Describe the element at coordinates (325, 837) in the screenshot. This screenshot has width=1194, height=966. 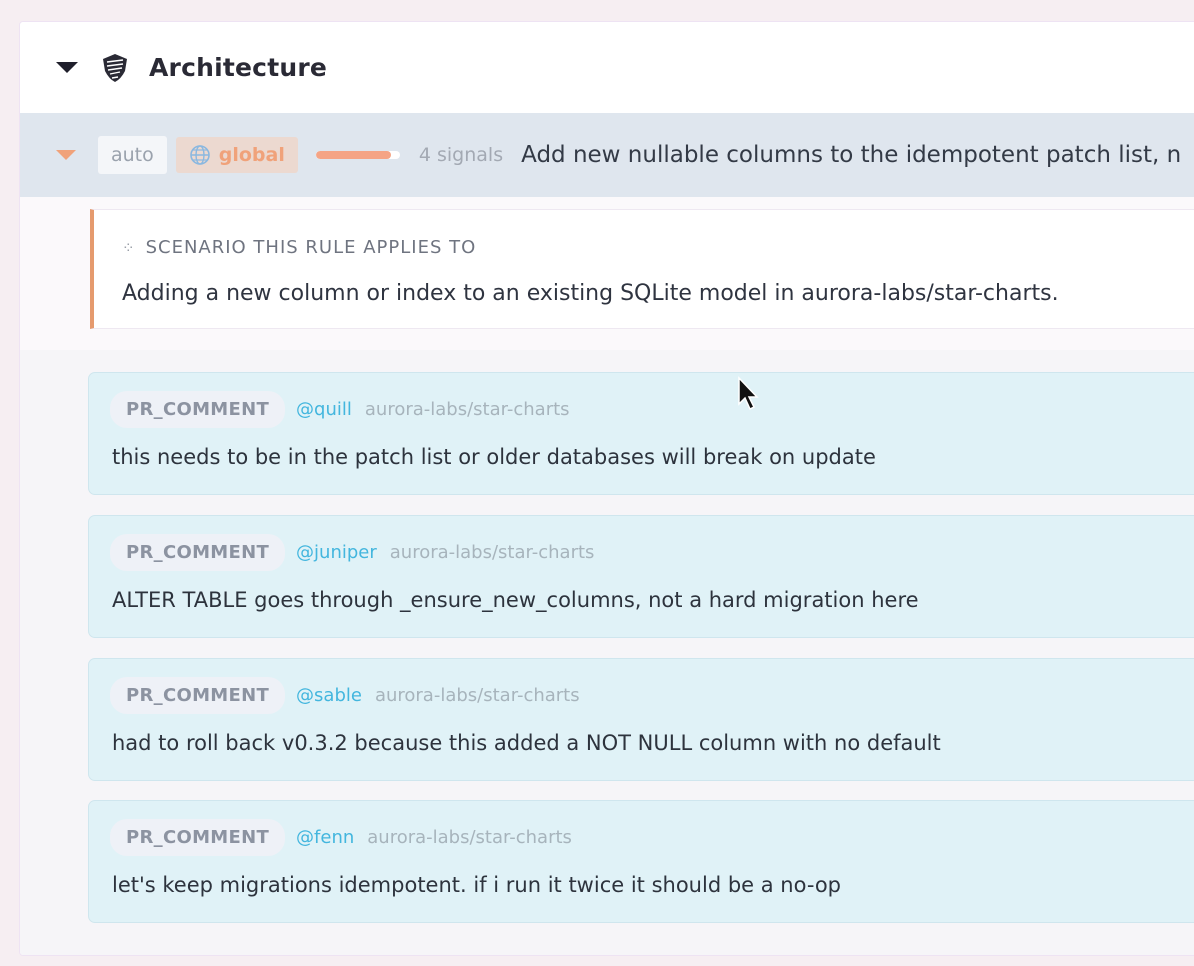
I see `comment-author-link: @fenn` at that location.